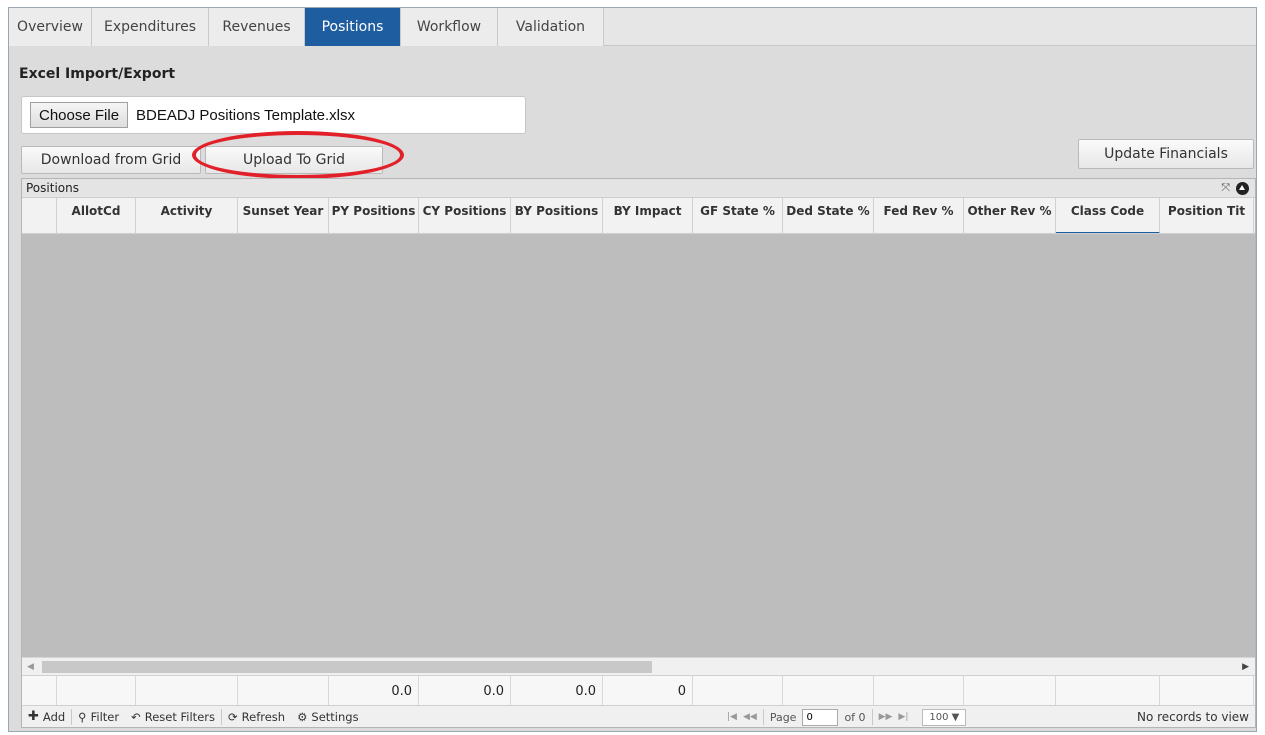  I want to click on page-label: Page, so click(783, 717).